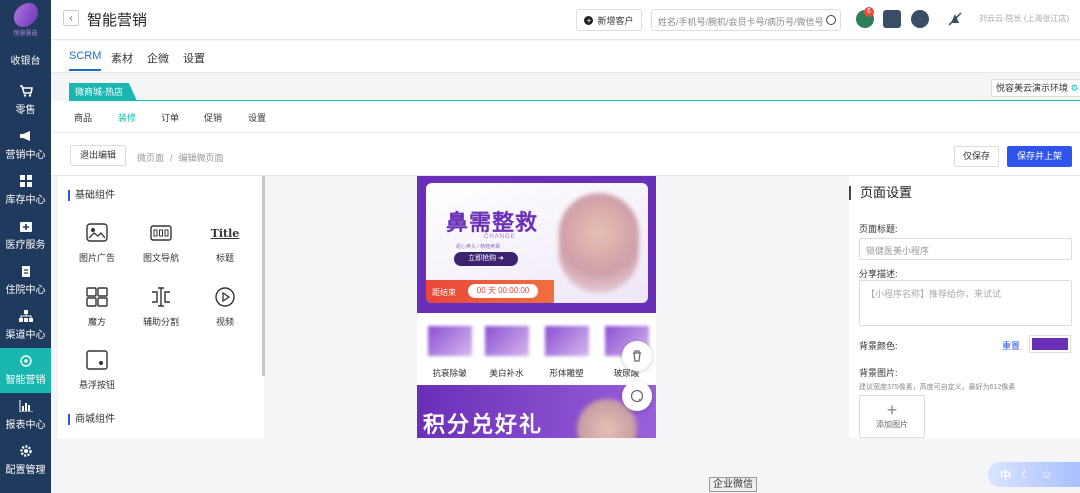  I want to click on color-swatch, so click(1050, 344).